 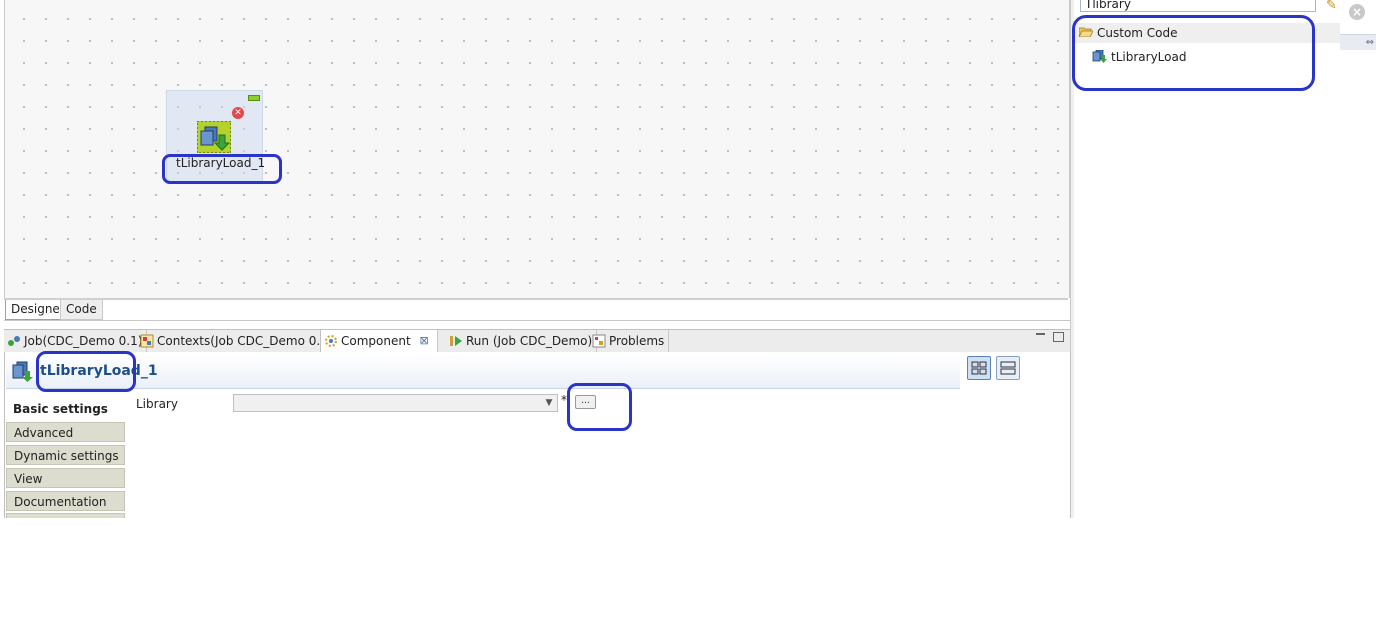 What do you see at coordinates (65, 515) in the screenshot?
I see `side-tab-overflow` at bounding box center [65, 515].